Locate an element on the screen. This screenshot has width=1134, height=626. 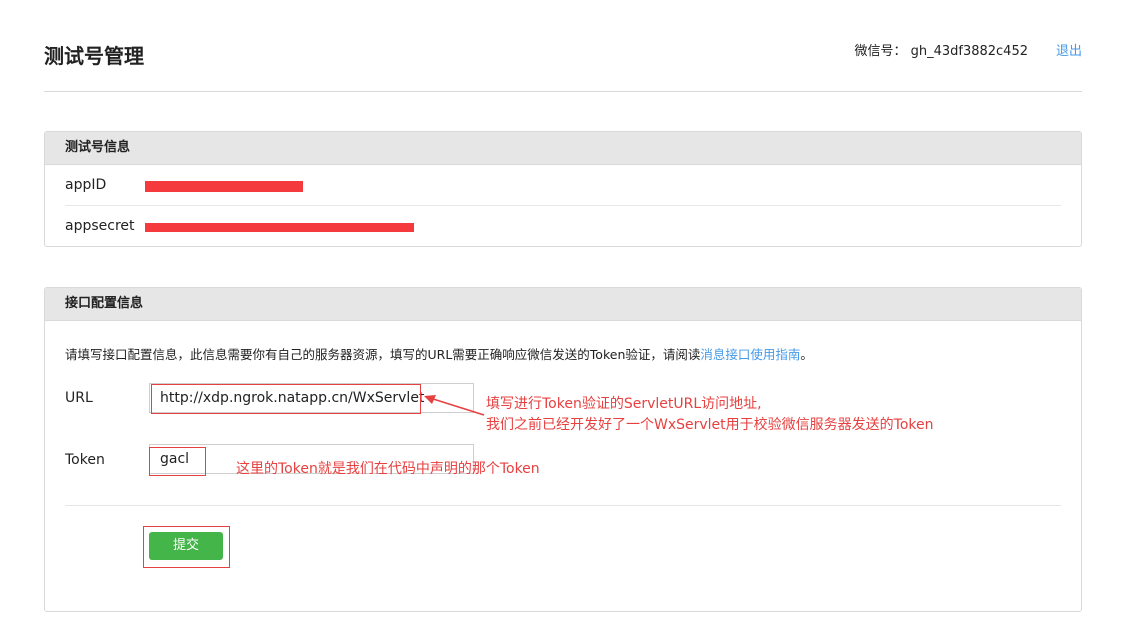
page-header: 测试号管理 微信号： gh_43df3882c452 退出 is located at coordinates (563, 46).